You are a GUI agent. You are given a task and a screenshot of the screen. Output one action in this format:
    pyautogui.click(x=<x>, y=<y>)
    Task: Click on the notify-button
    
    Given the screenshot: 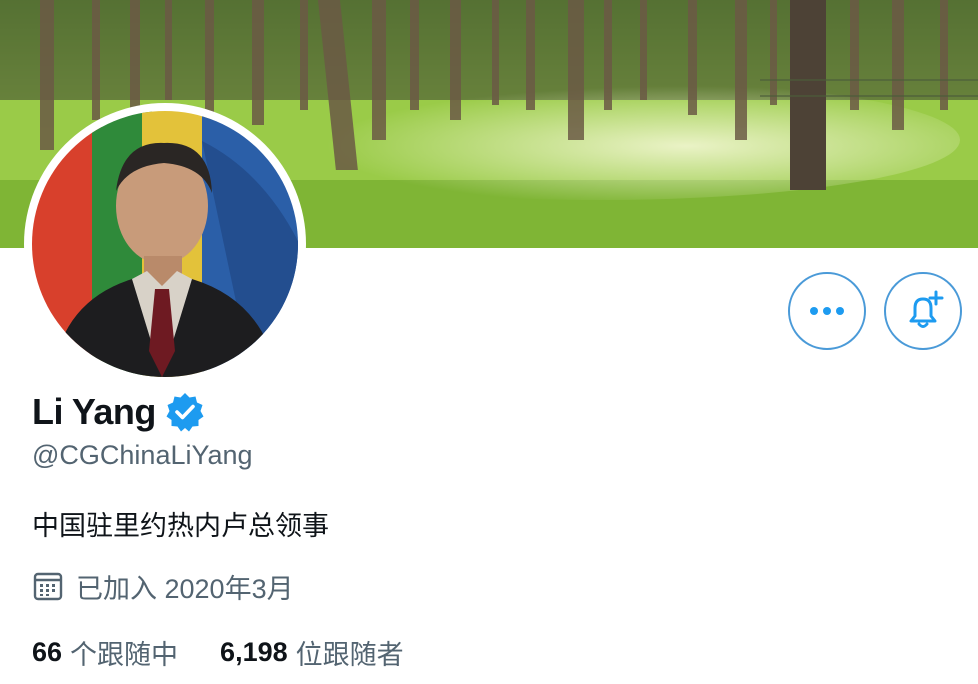 What is the action you would take?
    pyautogui.click(x=923, y=311)
    